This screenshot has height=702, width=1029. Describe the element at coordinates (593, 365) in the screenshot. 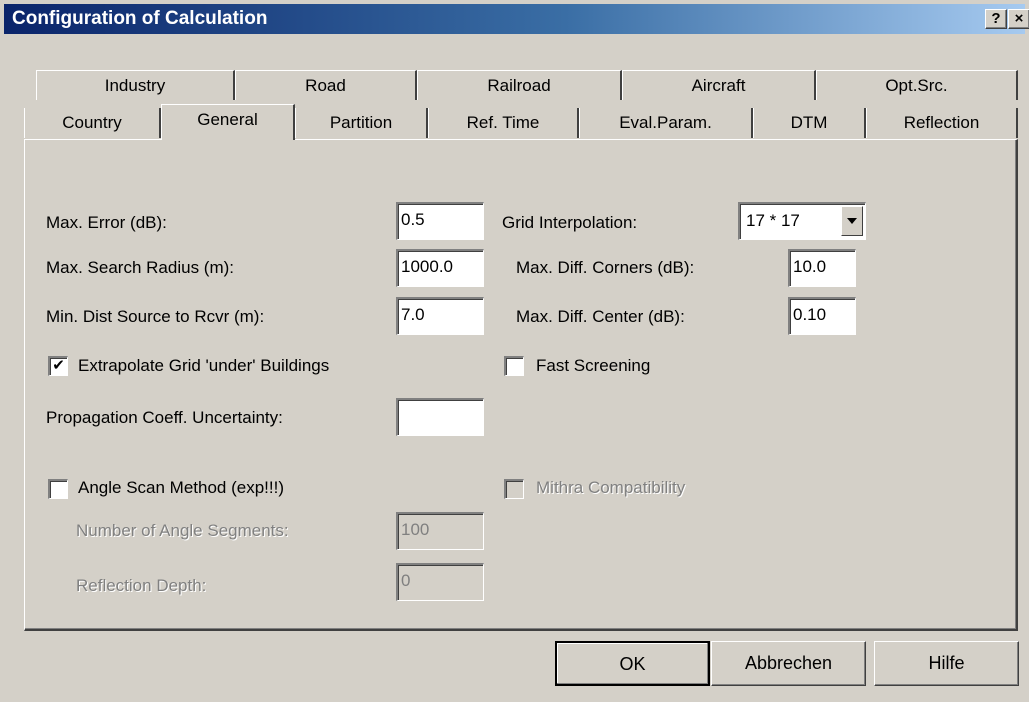

I see `fast-screening-label: Fast Screening` at that location.